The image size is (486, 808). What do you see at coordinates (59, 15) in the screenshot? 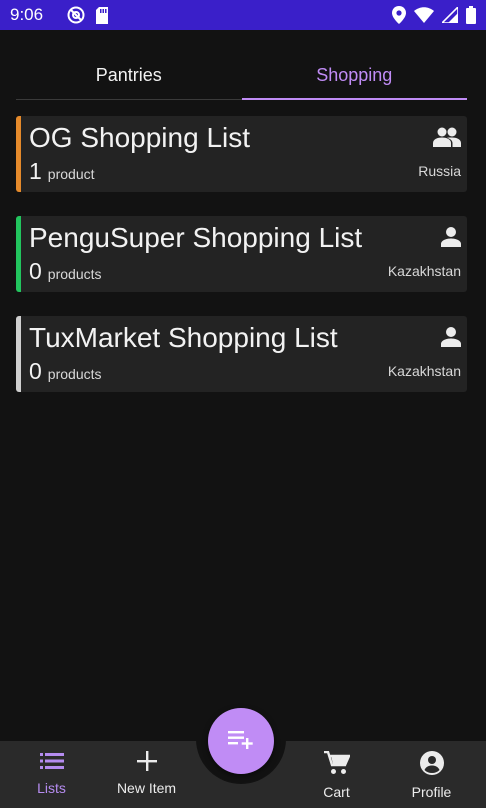
I see `status-left: 9:06` at bounding box center [59, 15].